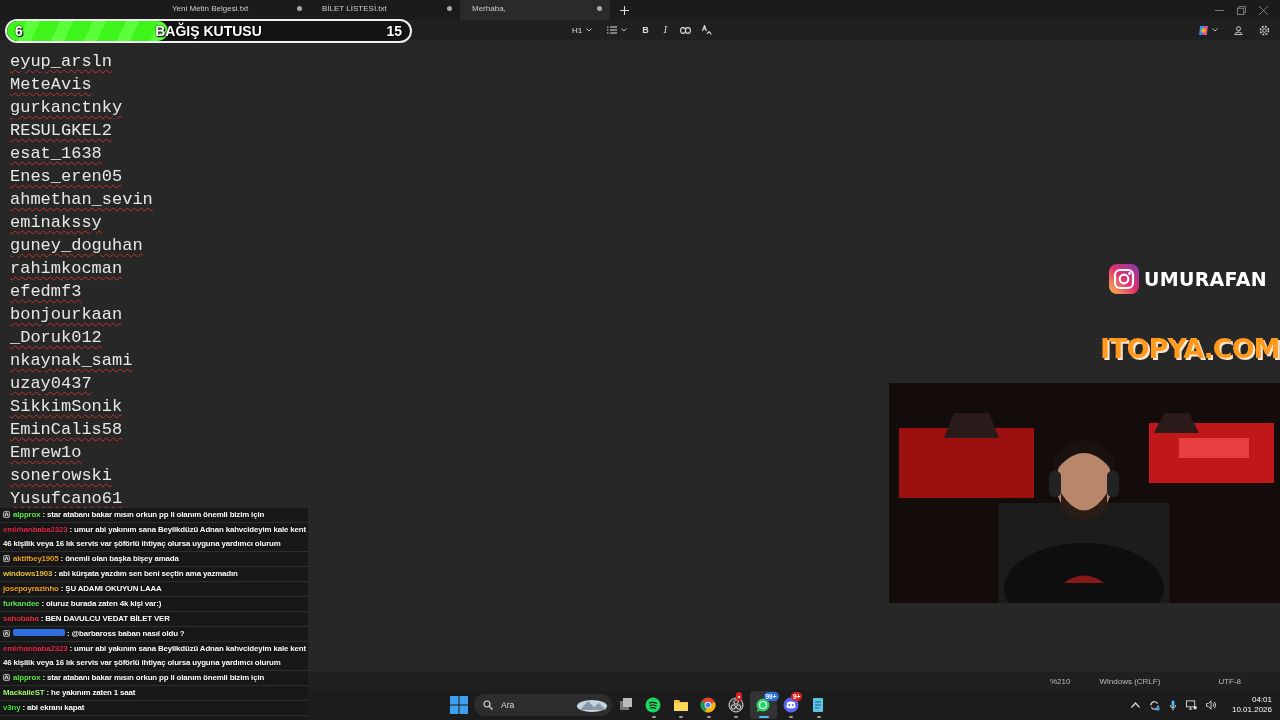 This screenshot has width=1280, height=720. Describe the element at coordinates (707, 30) in the screenshot. I see `spellcheck-icon` at that location.